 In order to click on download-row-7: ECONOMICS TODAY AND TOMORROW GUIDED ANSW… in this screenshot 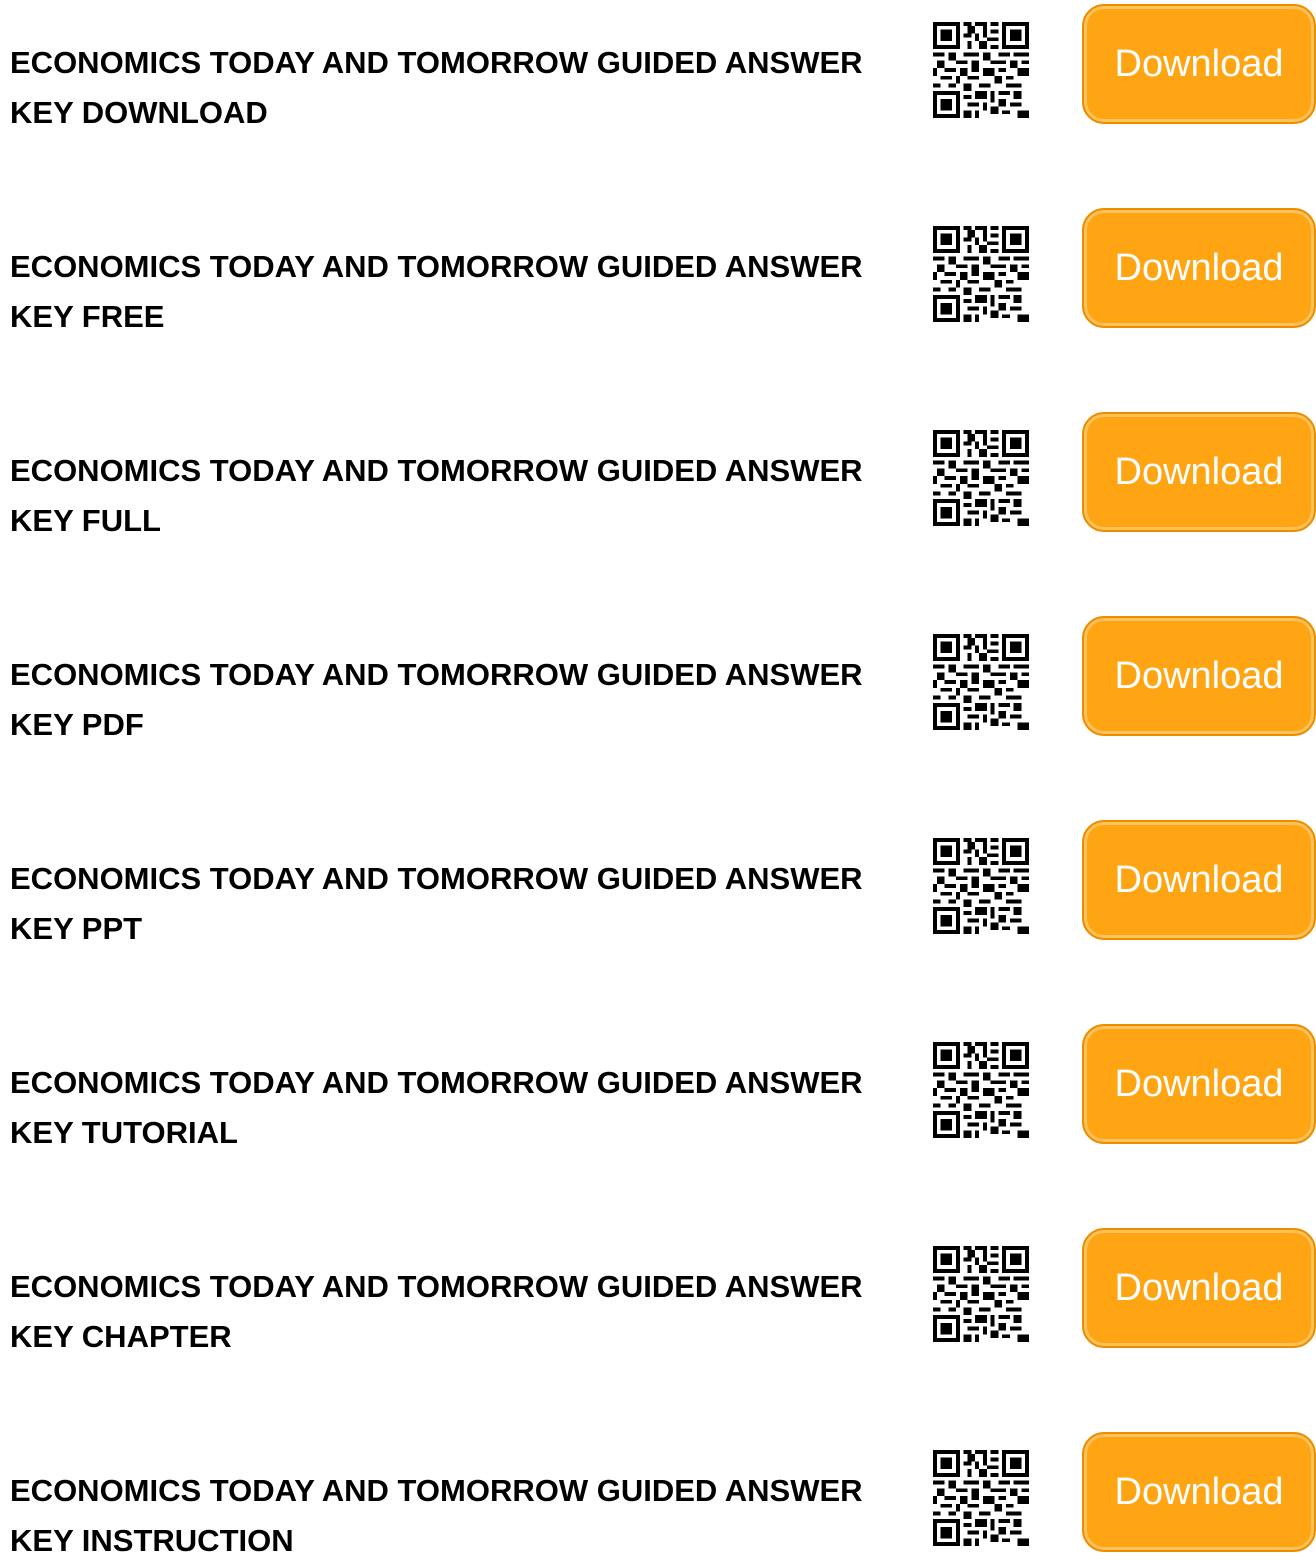, I will do `click(658, 1291)`.